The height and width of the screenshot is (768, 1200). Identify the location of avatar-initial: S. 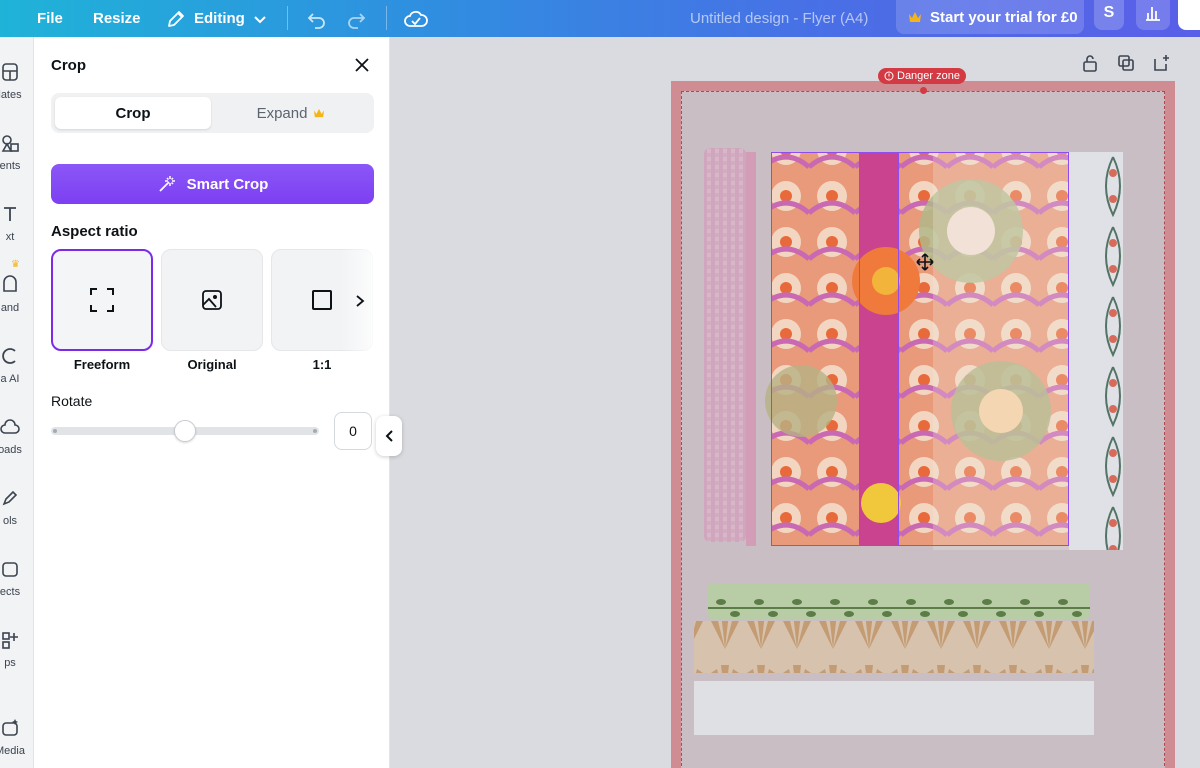
(1109, 12).